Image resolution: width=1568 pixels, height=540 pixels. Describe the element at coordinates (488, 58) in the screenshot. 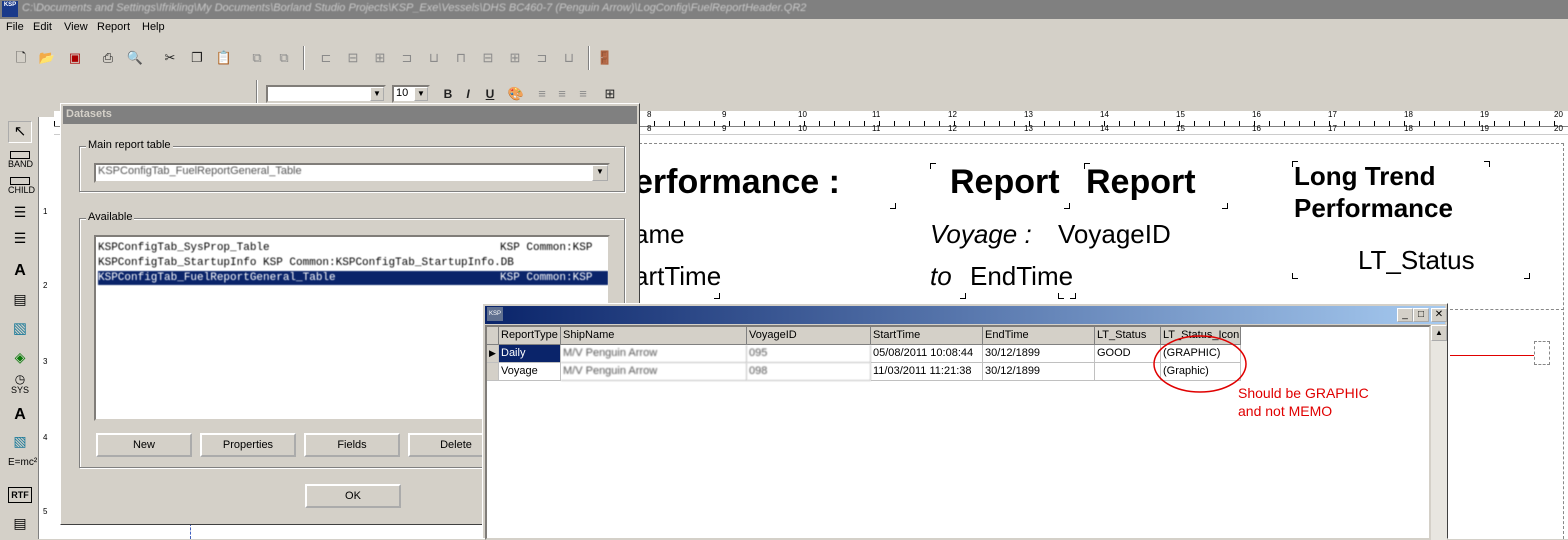

I see `align-vcenter-icon: ⊟` at that location.